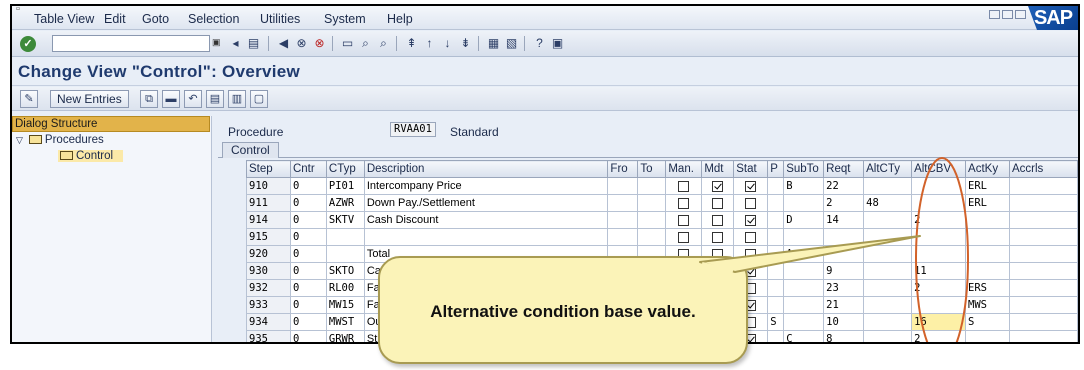  Describe the element at coordinates (539, 43) in the screenshot. I see `help-icon: ?` at that location.